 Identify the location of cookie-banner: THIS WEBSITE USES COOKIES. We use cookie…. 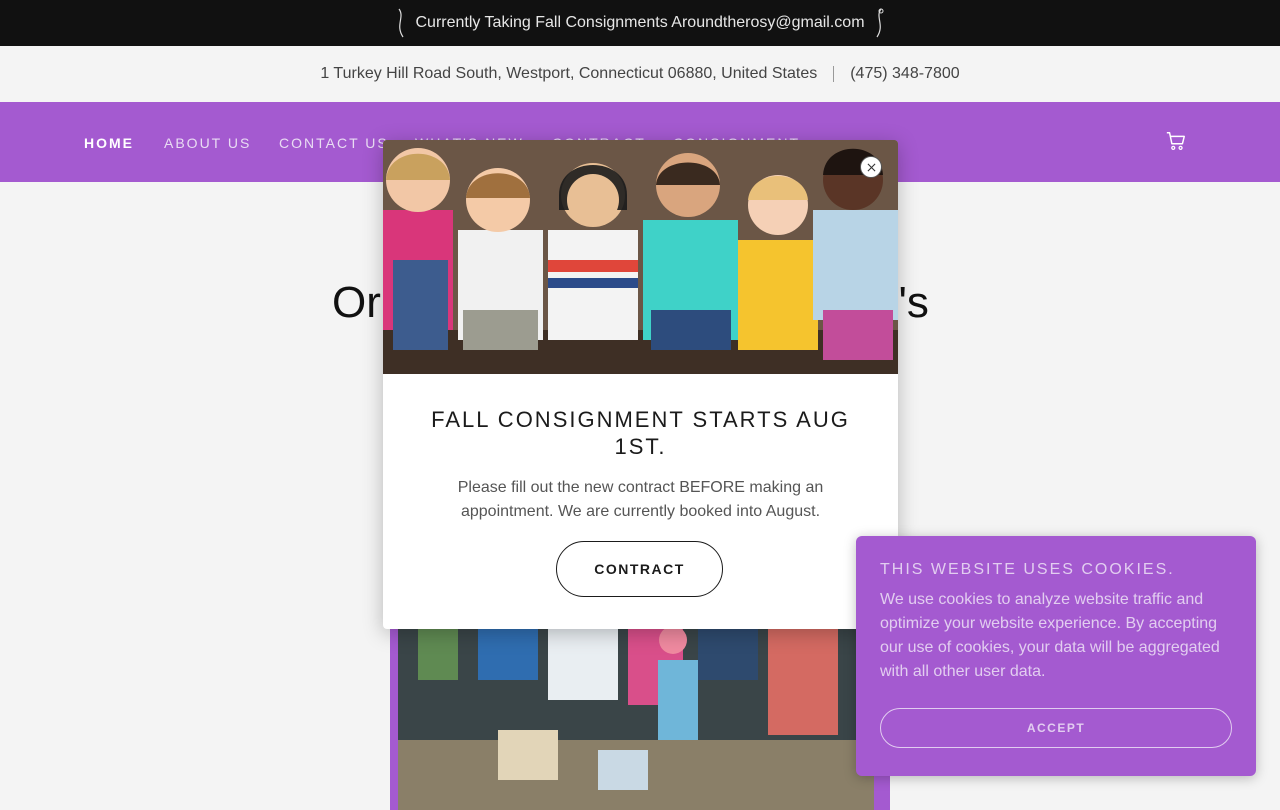
(1056, 656).